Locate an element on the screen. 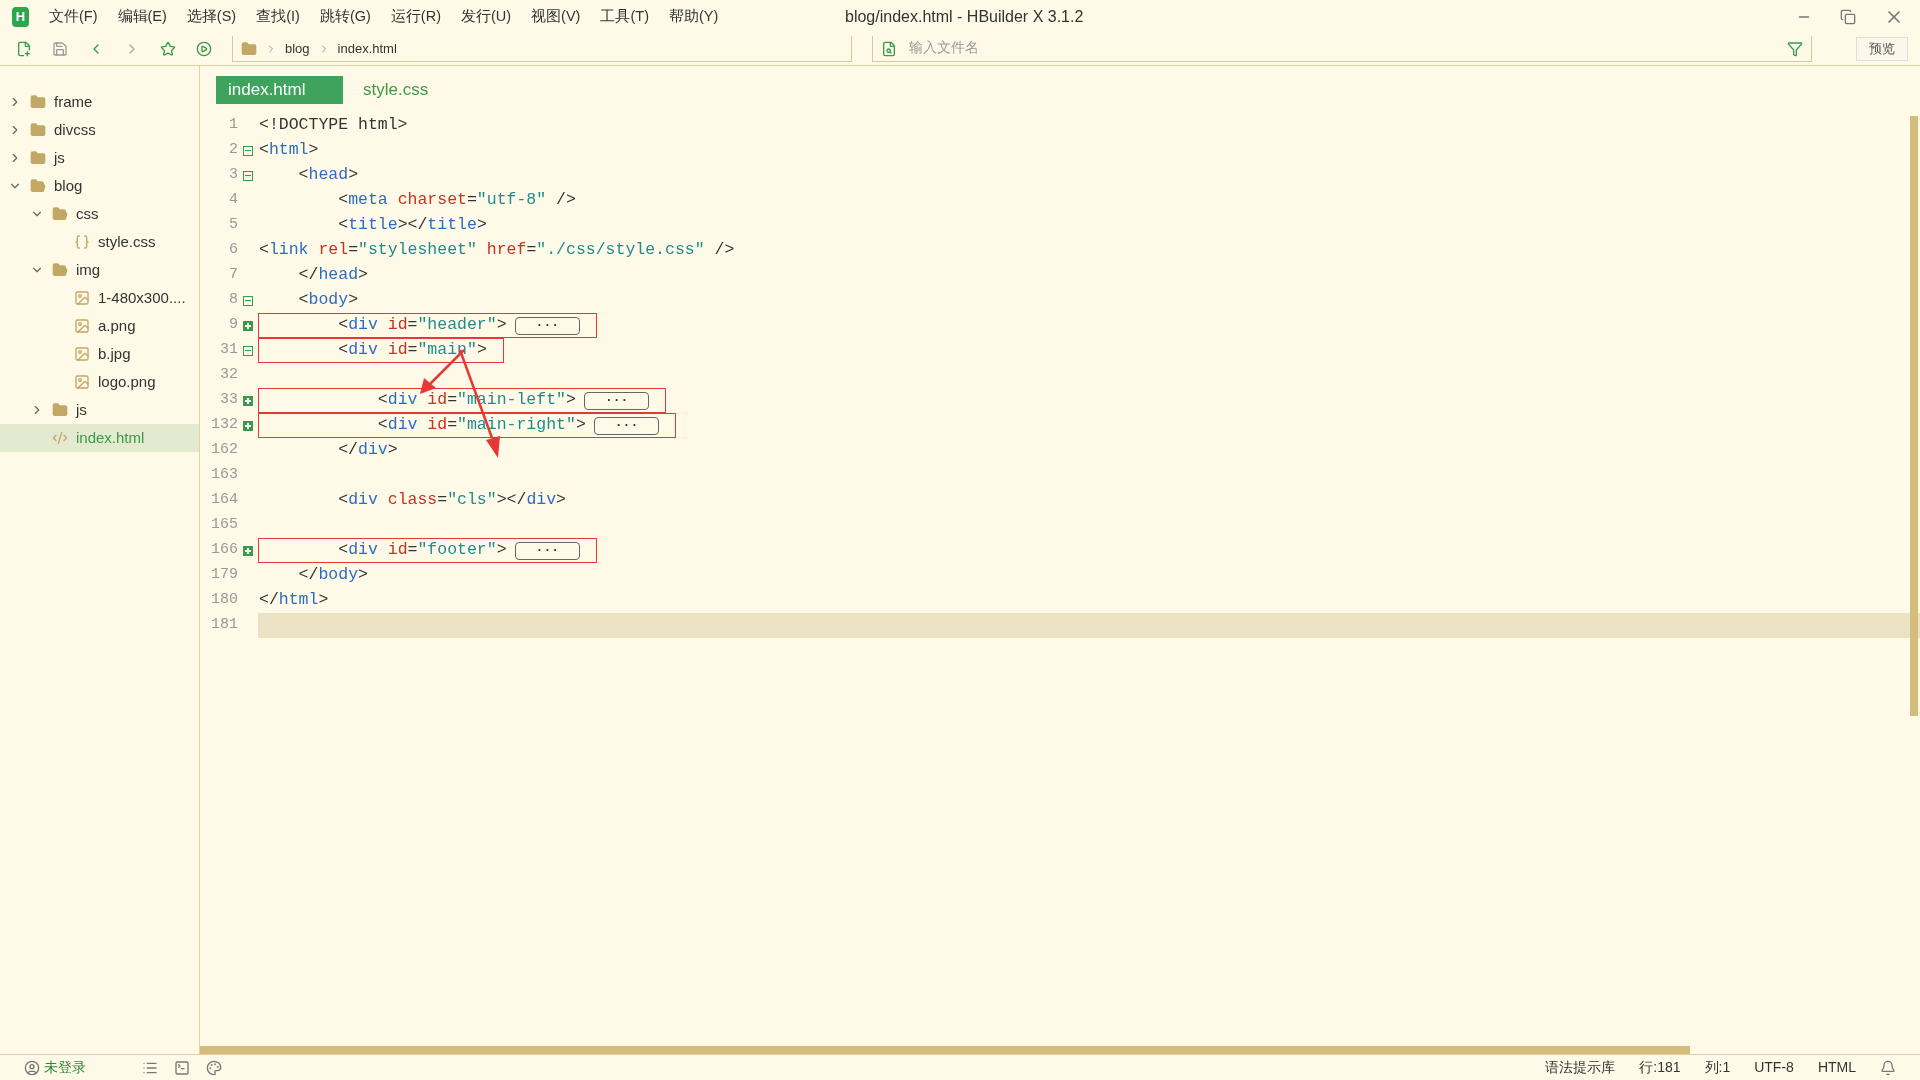  file-search-icon is located at coordinates (889, 48).